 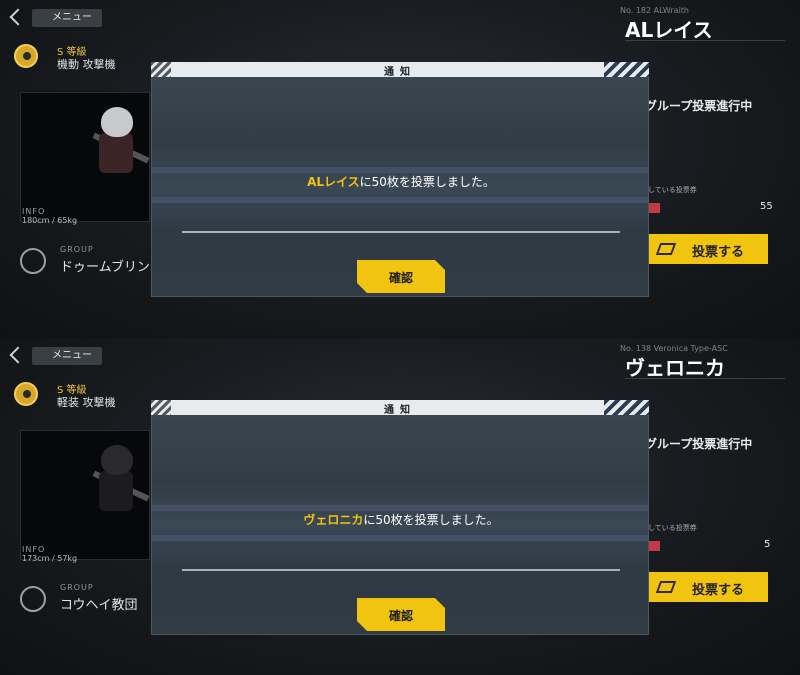 I want to click on group-name: コウヘイ教団, so click(x=99, y=605).